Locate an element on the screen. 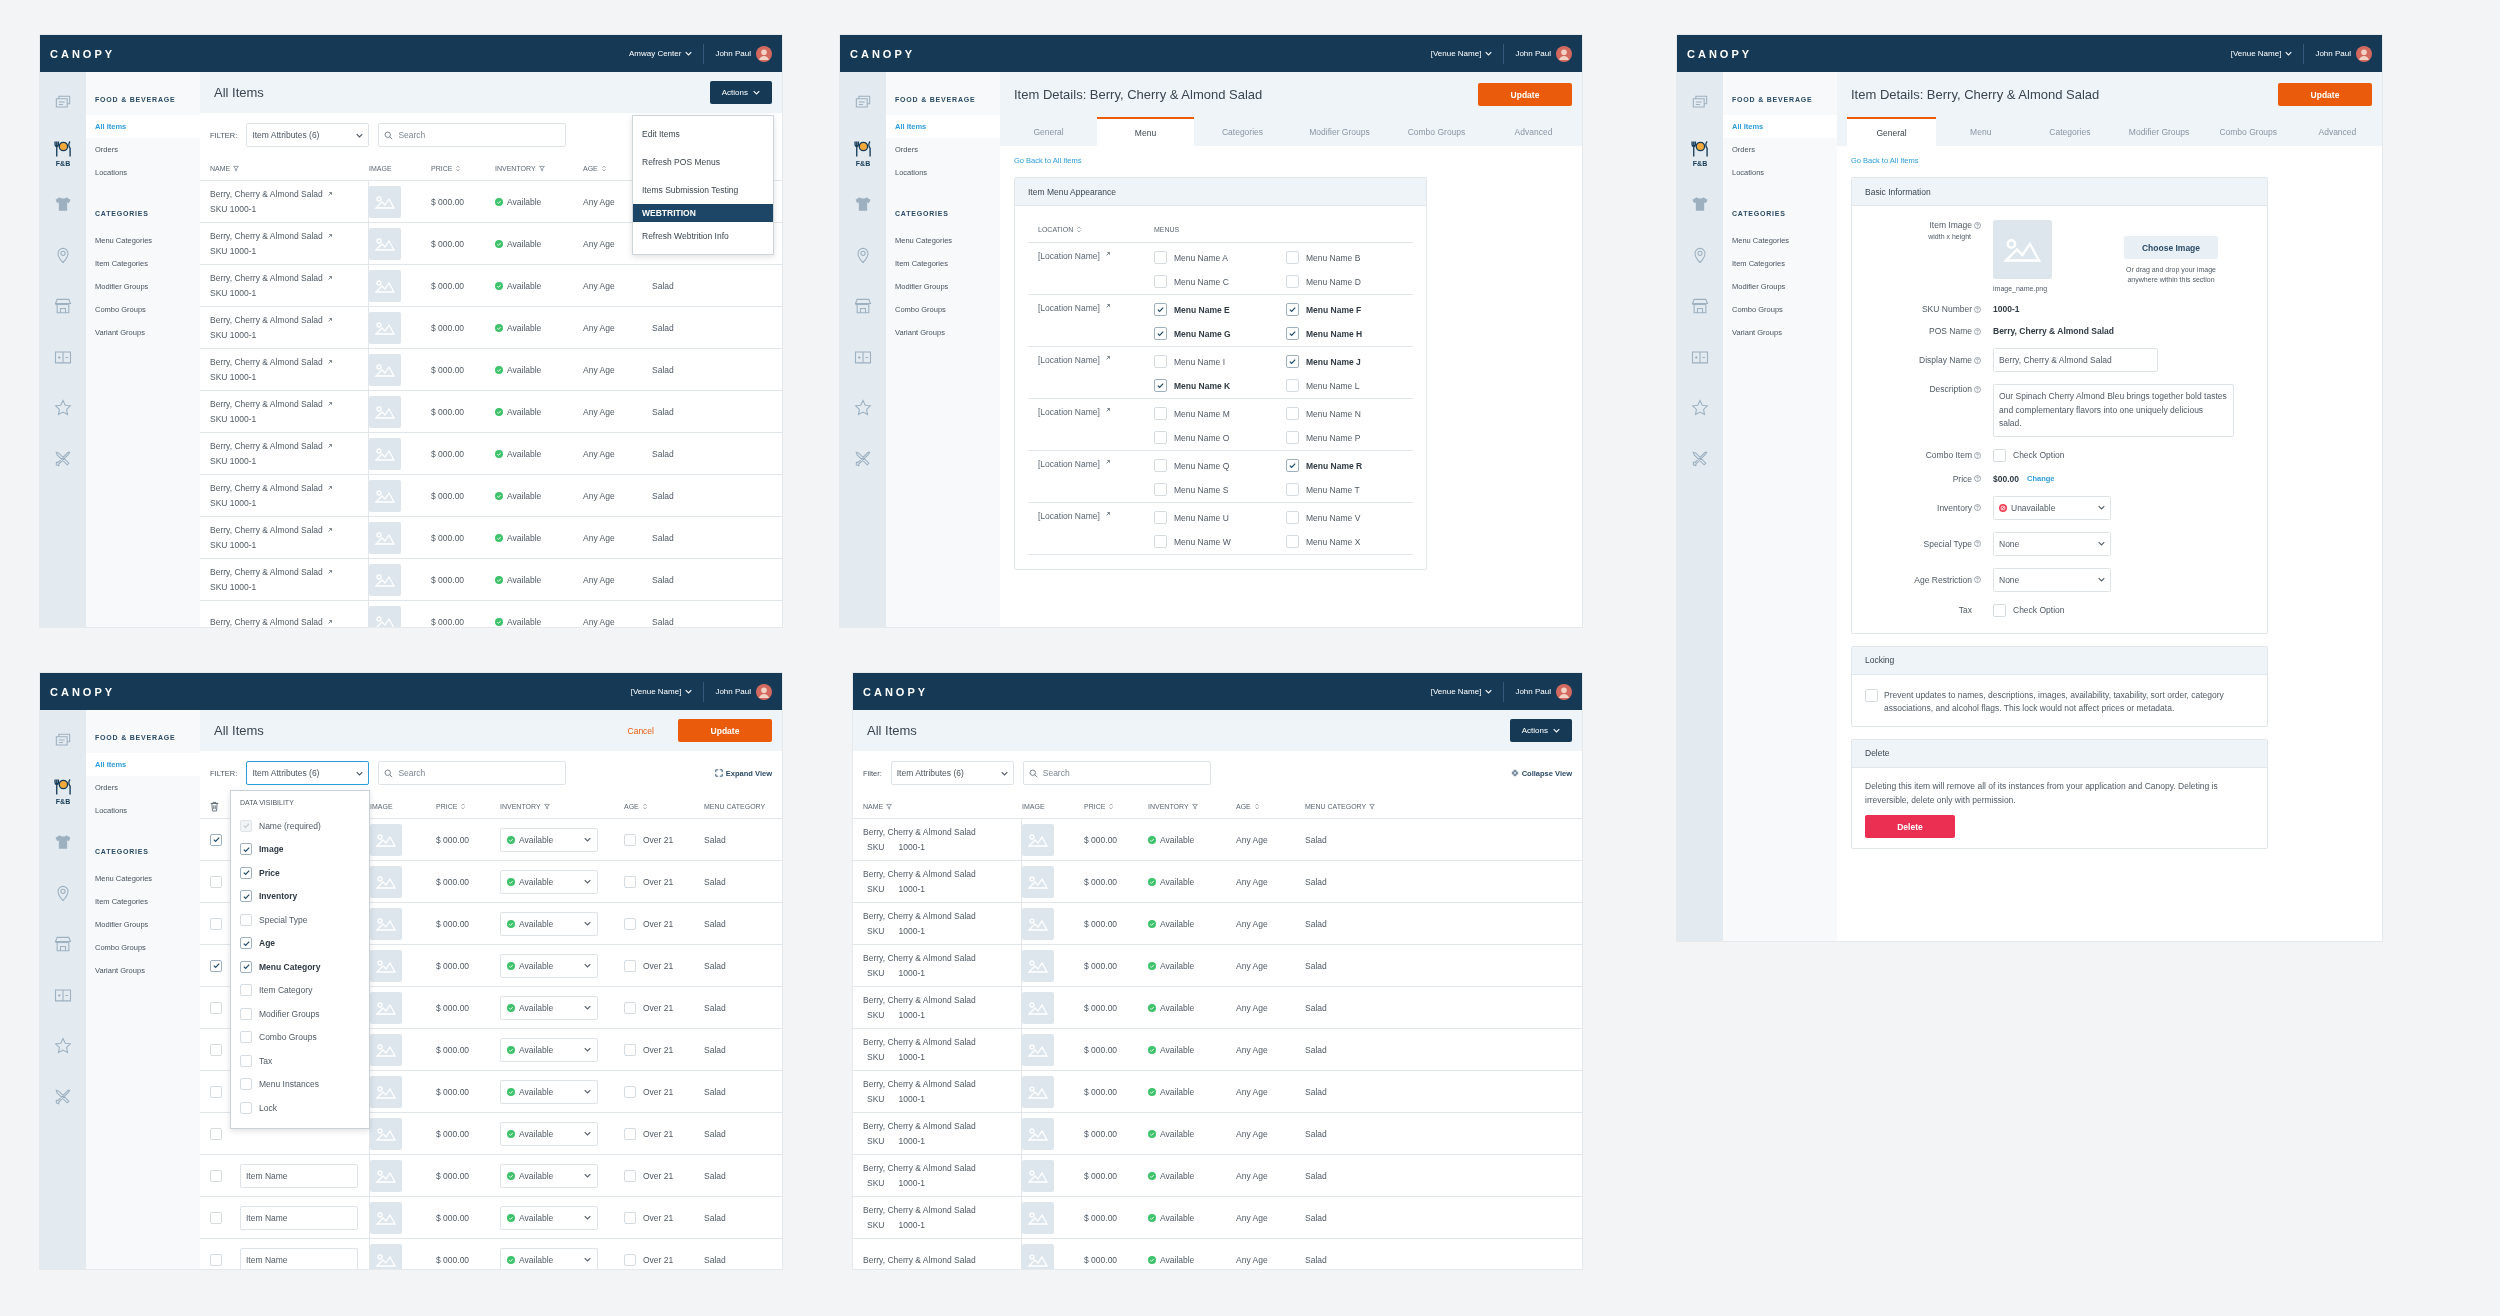 The image size is (2500, 1316). menu-item: Refresh Webtrition Info is located at coordinates (703, 236).